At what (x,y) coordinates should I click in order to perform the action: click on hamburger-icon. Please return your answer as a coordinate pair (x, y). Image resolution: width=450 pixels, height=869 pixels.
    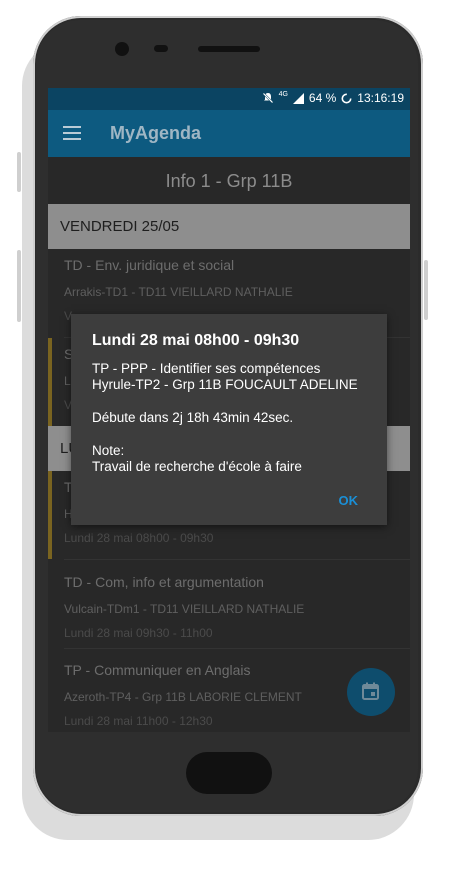
    Looking at the image, I should click on (72, 133).